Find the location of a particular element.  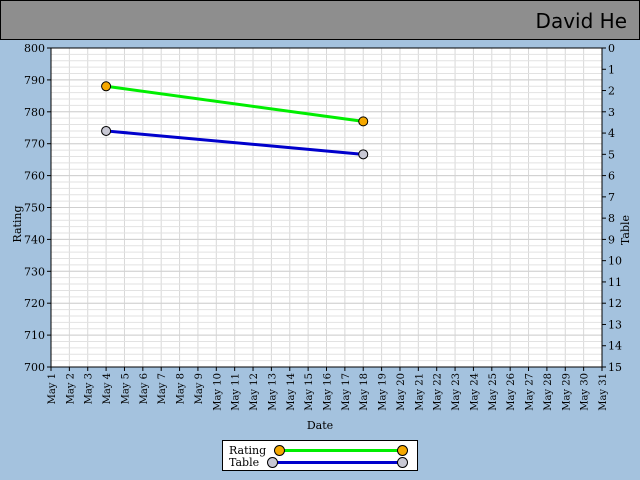

x-tick-label: May 28 is located at coordinates (548, 392).